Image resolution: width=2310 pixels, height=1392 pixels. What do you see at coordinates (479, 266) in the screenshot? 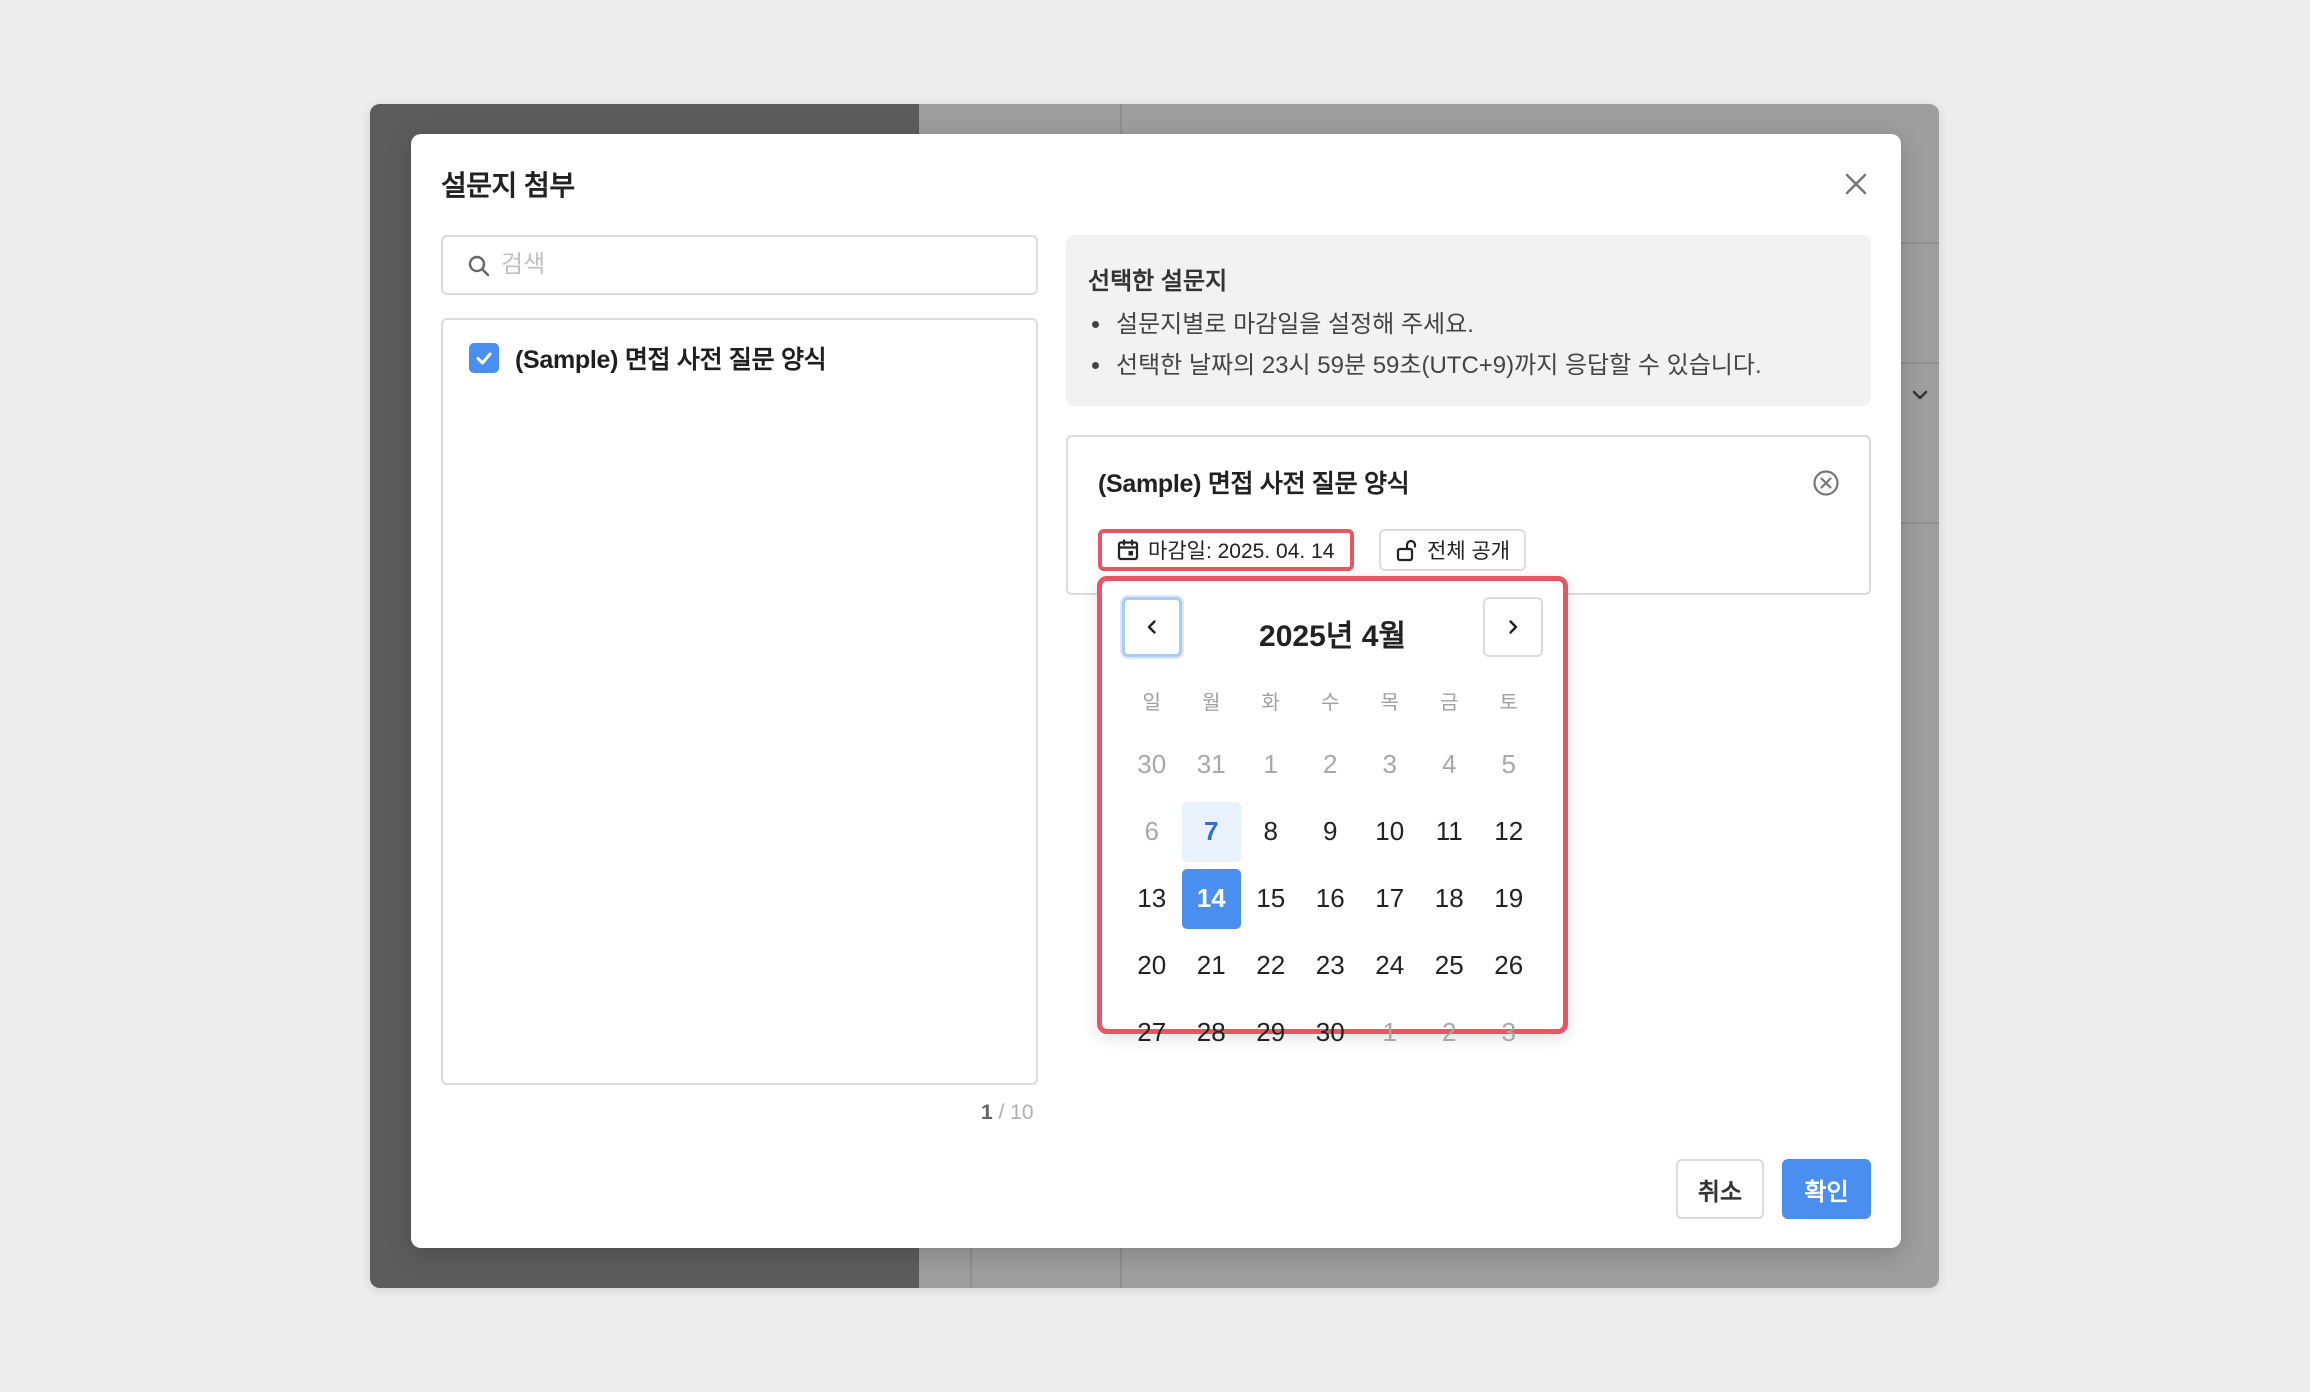
I see `search-icon` at bounding box center [479, 266].